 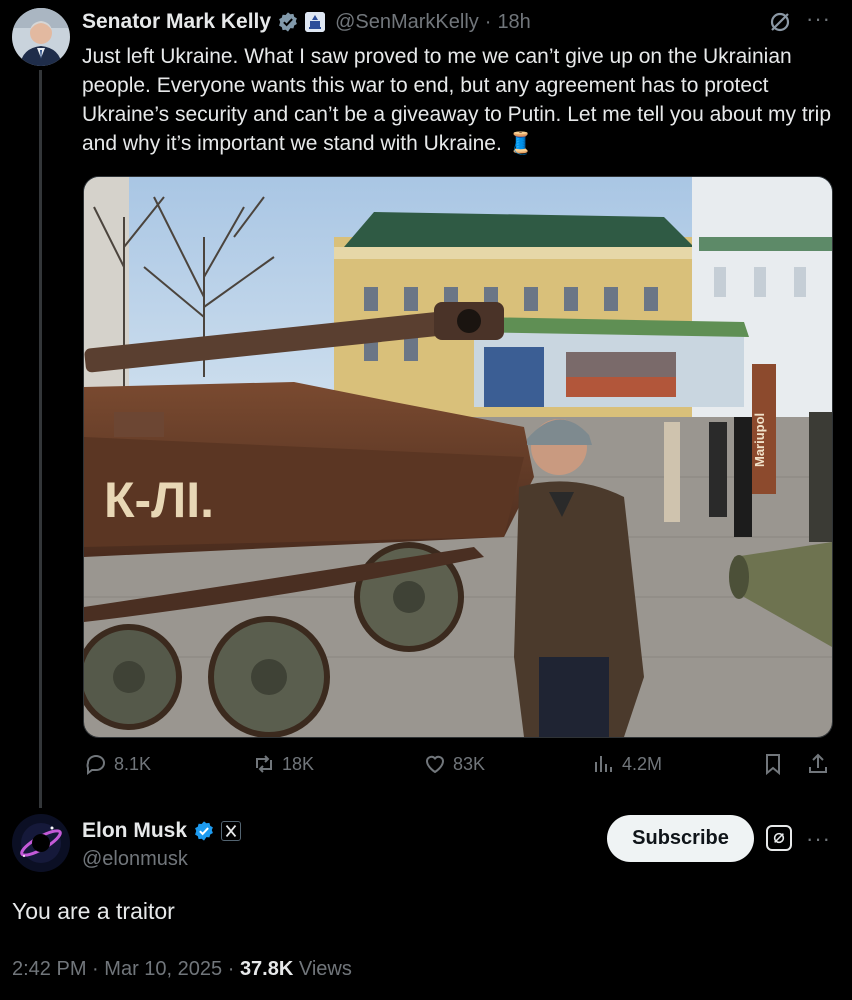 What do you see at coordinates (603, 764) in the screenshot?
I see `views-icon` at bounding box center [603, 764].